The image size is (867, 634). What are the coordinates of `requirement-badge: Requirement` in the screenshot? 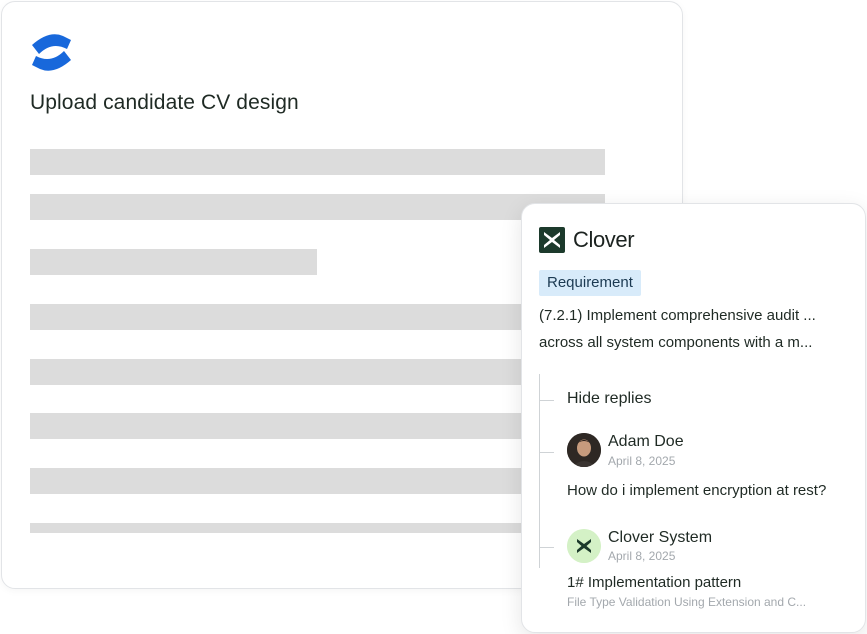 It's located at (590, 283).